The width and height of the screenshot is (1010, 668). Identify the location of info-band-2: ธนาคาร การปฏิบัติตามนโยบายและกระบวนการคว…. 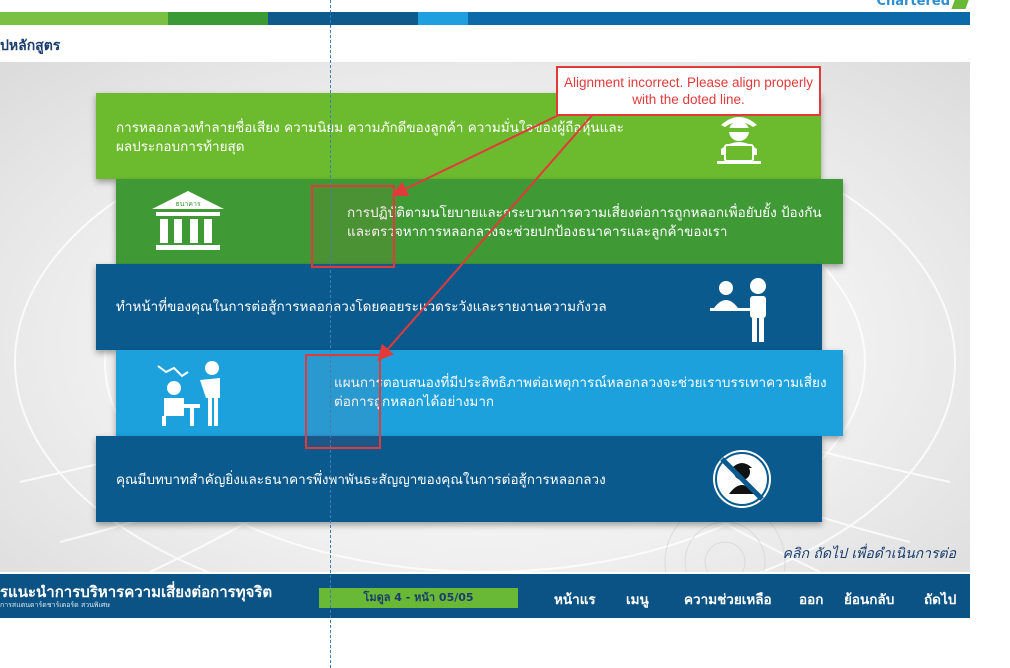
(479, 221).